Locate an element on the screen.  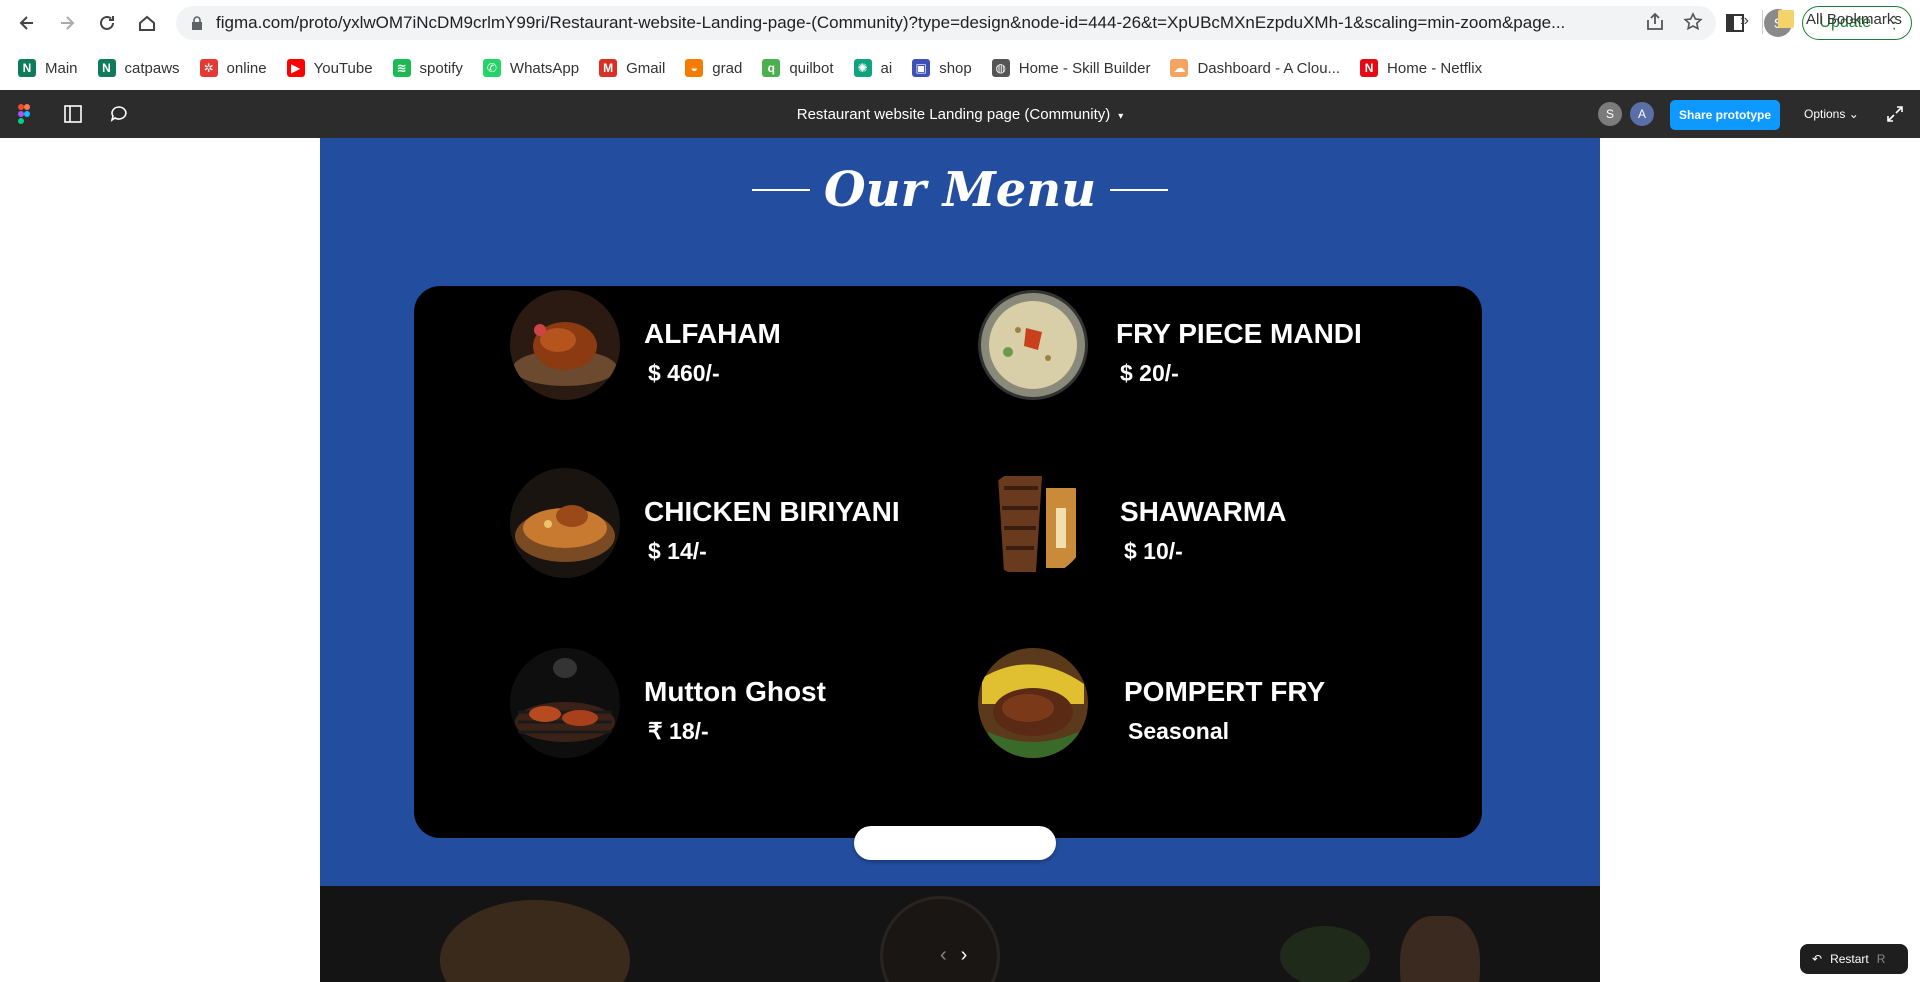
dish-image-pompano is located at coordinates (1033, 703).